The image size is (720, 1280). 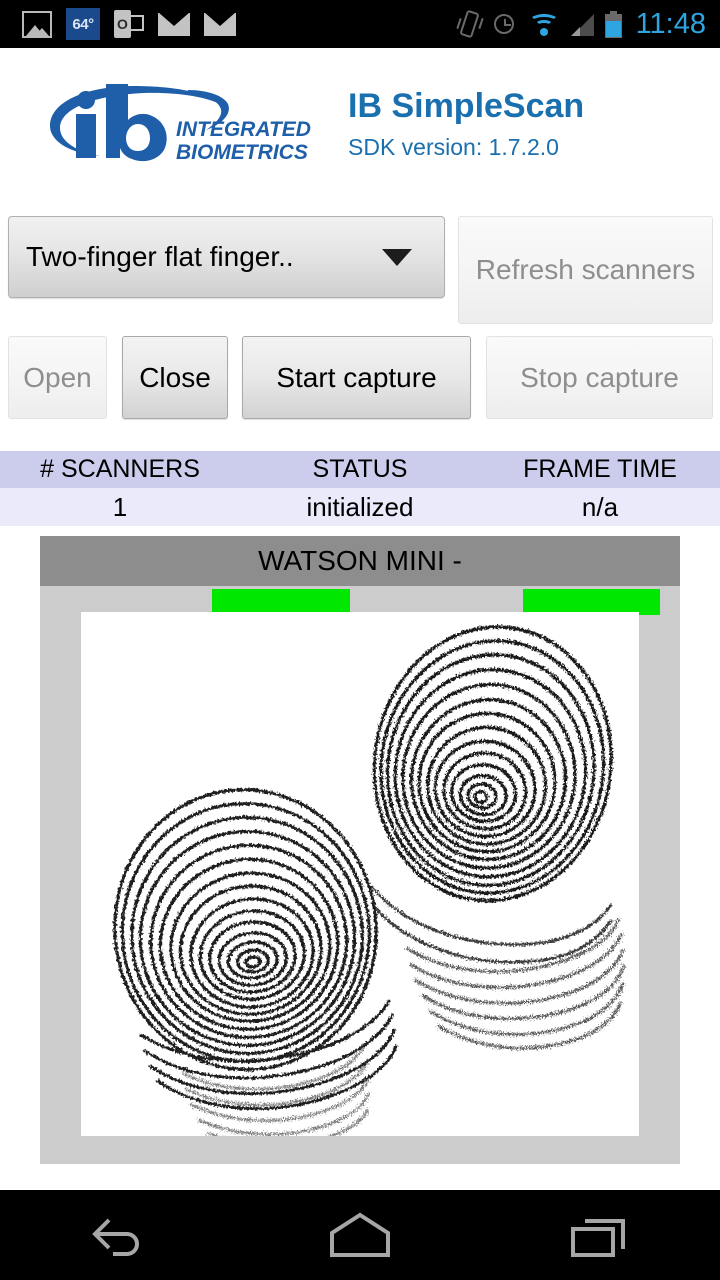 I want to click on recent-apps-button, so click(x=600, y=1235).